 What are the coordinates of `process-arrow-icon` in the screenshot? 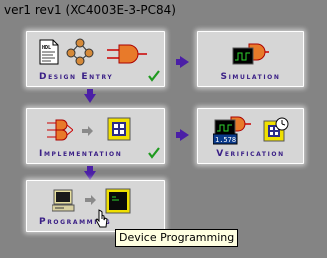 It's located at (88, 131).